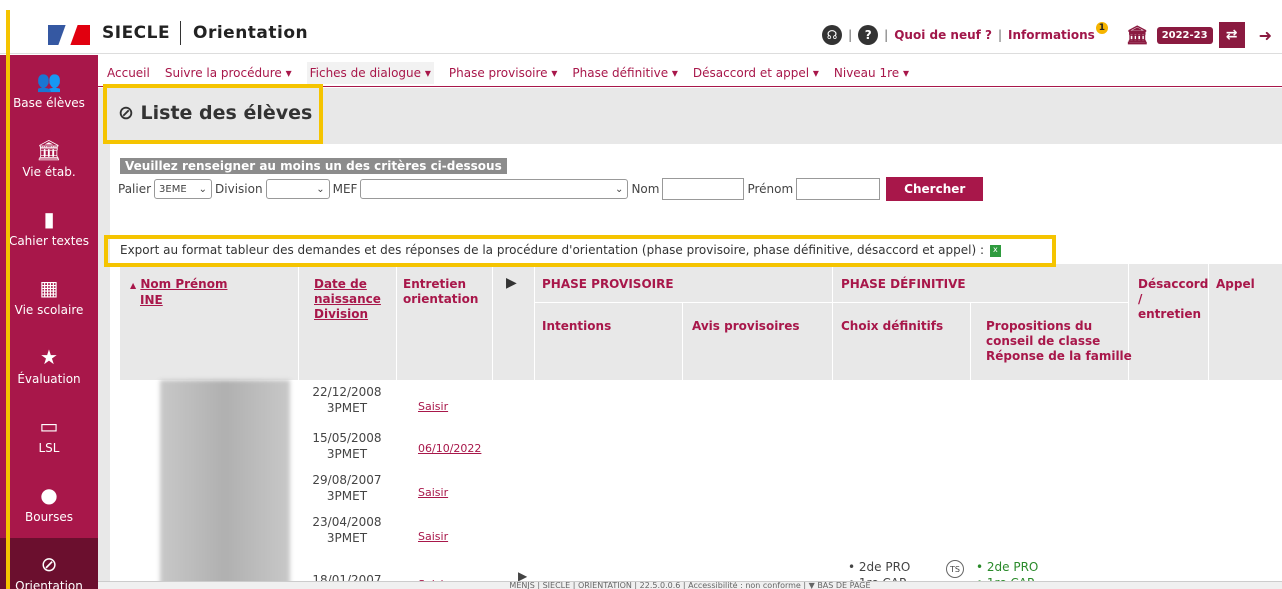 This screenshot has width=1282, height=589. Describe the element at coordinates (213, 114) in the screenshot. I see `highlight-title-box` at that location.